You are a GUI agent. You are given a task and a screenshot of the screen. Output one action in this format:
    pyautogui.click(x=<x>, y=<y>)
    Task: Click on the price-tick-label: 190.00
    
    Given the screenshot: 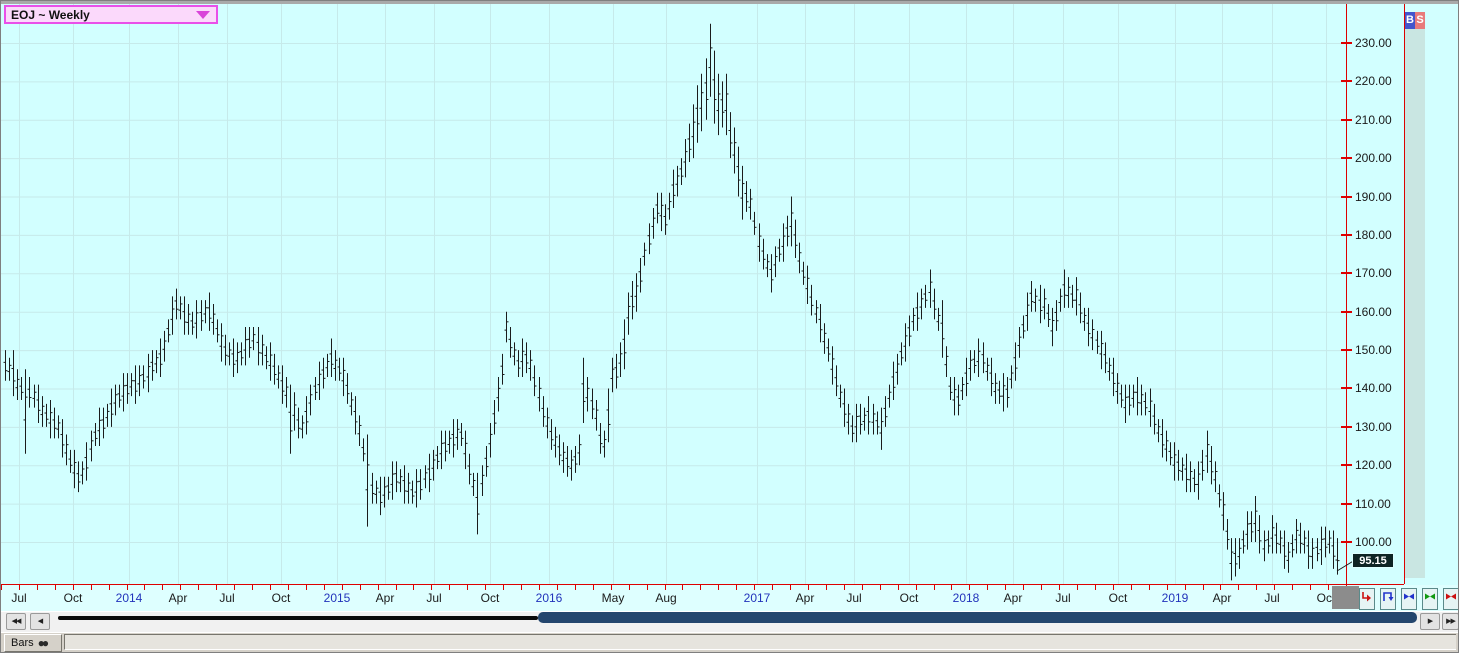 What is the action you would take?
    pyautogui.click(x=1373, y=196)
    